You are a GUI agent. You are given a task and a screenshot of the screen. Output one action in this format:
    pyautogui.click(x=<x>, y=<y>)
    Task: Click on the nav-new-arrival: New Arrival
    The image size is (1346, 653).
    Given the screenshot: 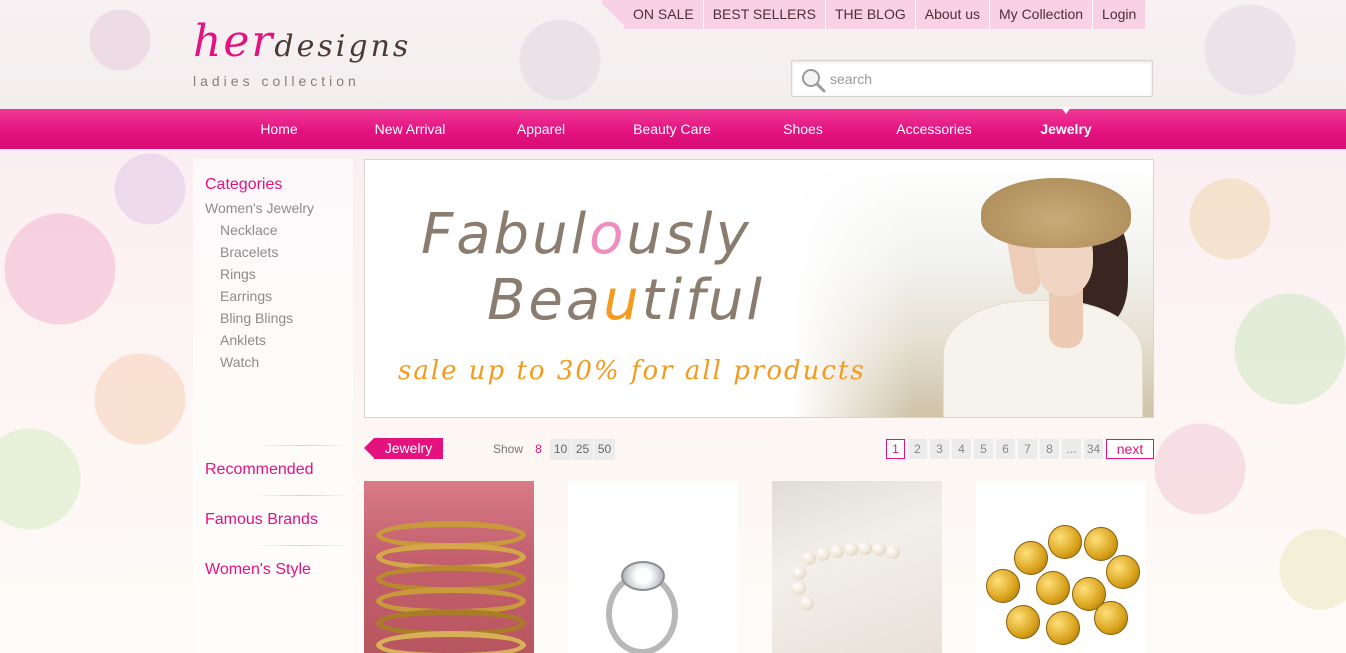 What is the action you would take?
    pyautogui.click(x=410, y=129)
    